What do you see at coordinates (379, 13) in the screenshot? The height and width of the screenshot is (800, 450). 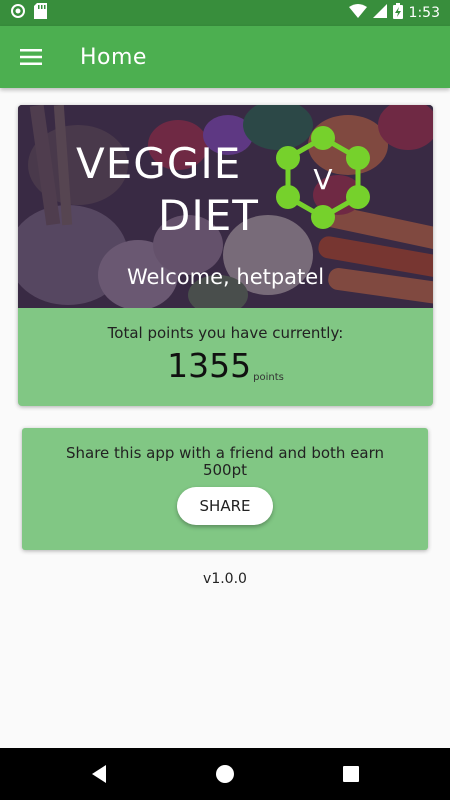 I see `signal-icon` at bounding box center [379, 13].